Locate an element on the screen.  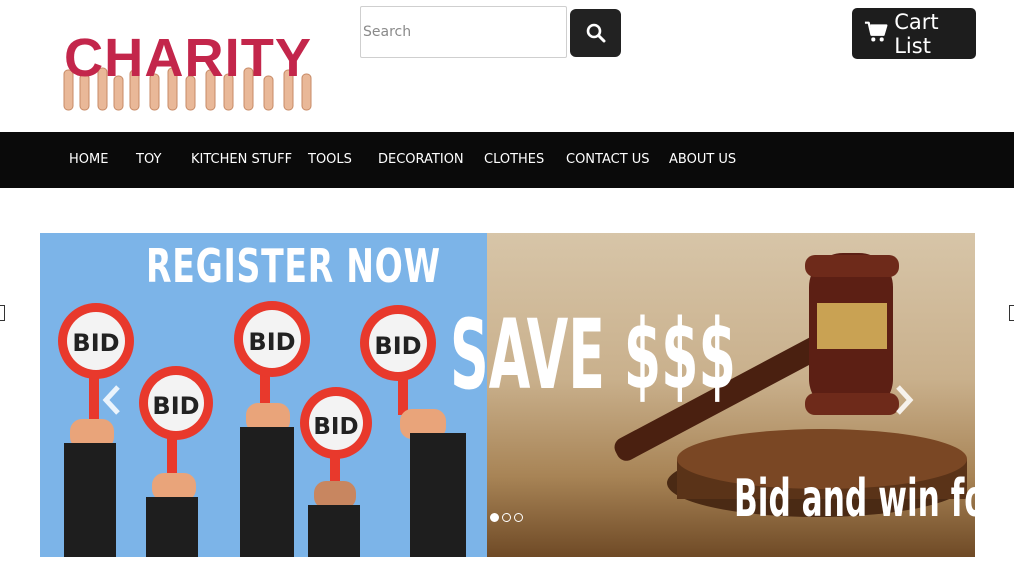
nav-item-tools: TOOLS is located at coordinates (330, 160).